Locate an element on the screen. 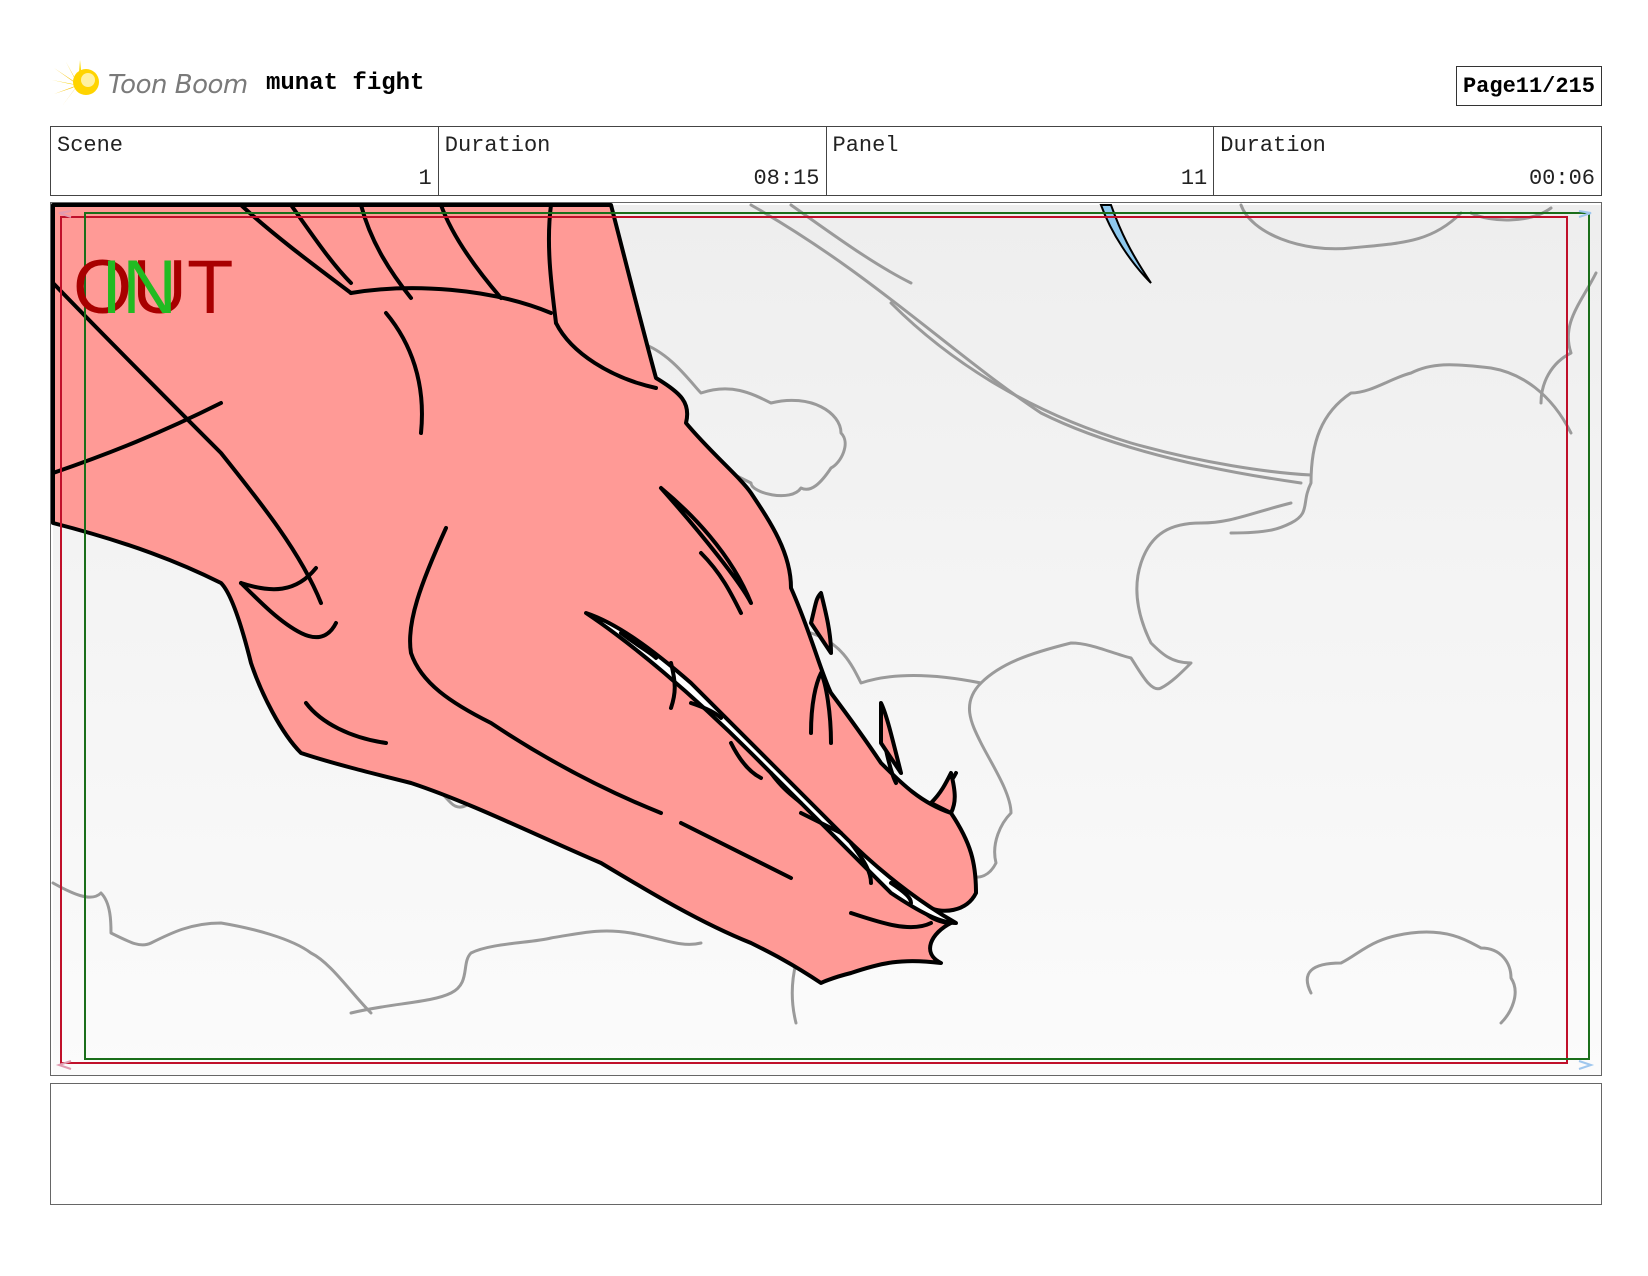  panel-duration-value: 00:06 is located at coordinates (1561, 178).